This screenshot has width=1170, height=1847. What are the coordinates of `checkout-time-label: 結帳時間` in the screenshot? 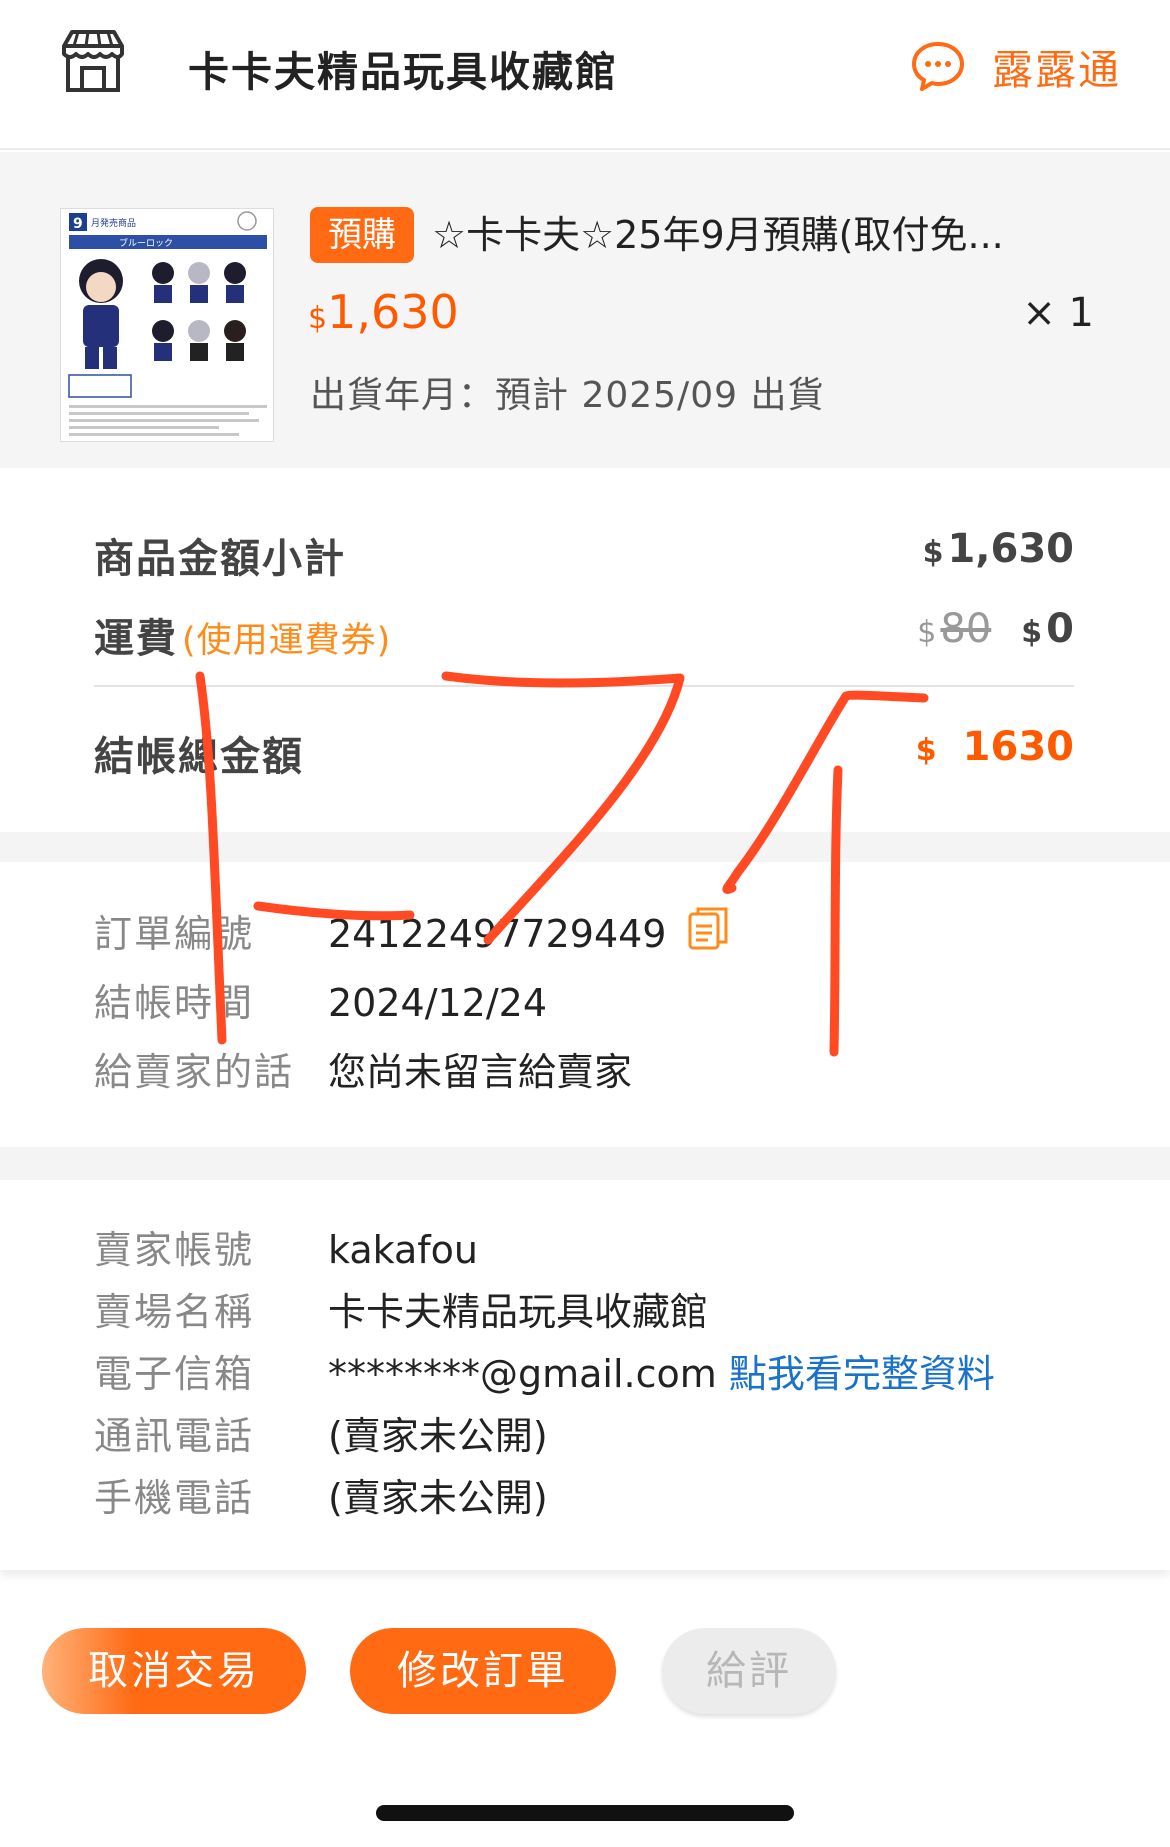 It's located at (174, 1003).